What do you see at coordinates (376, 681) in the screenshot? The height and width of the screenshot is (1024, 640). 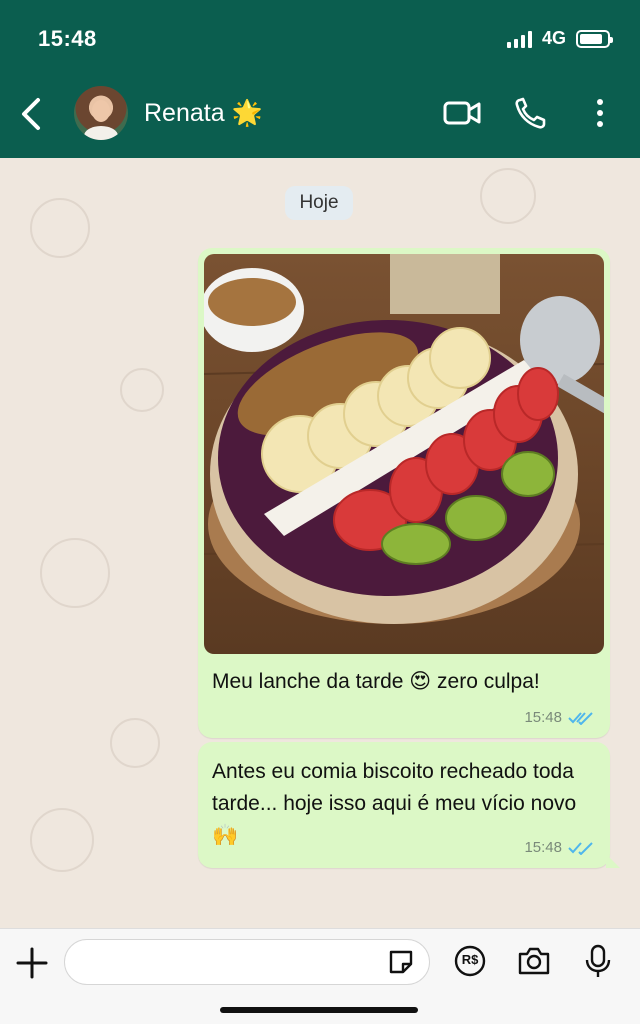 I see `message-text: Meu lanche da tarde 😍 zero culpa!` at bounding box center [376, 681].